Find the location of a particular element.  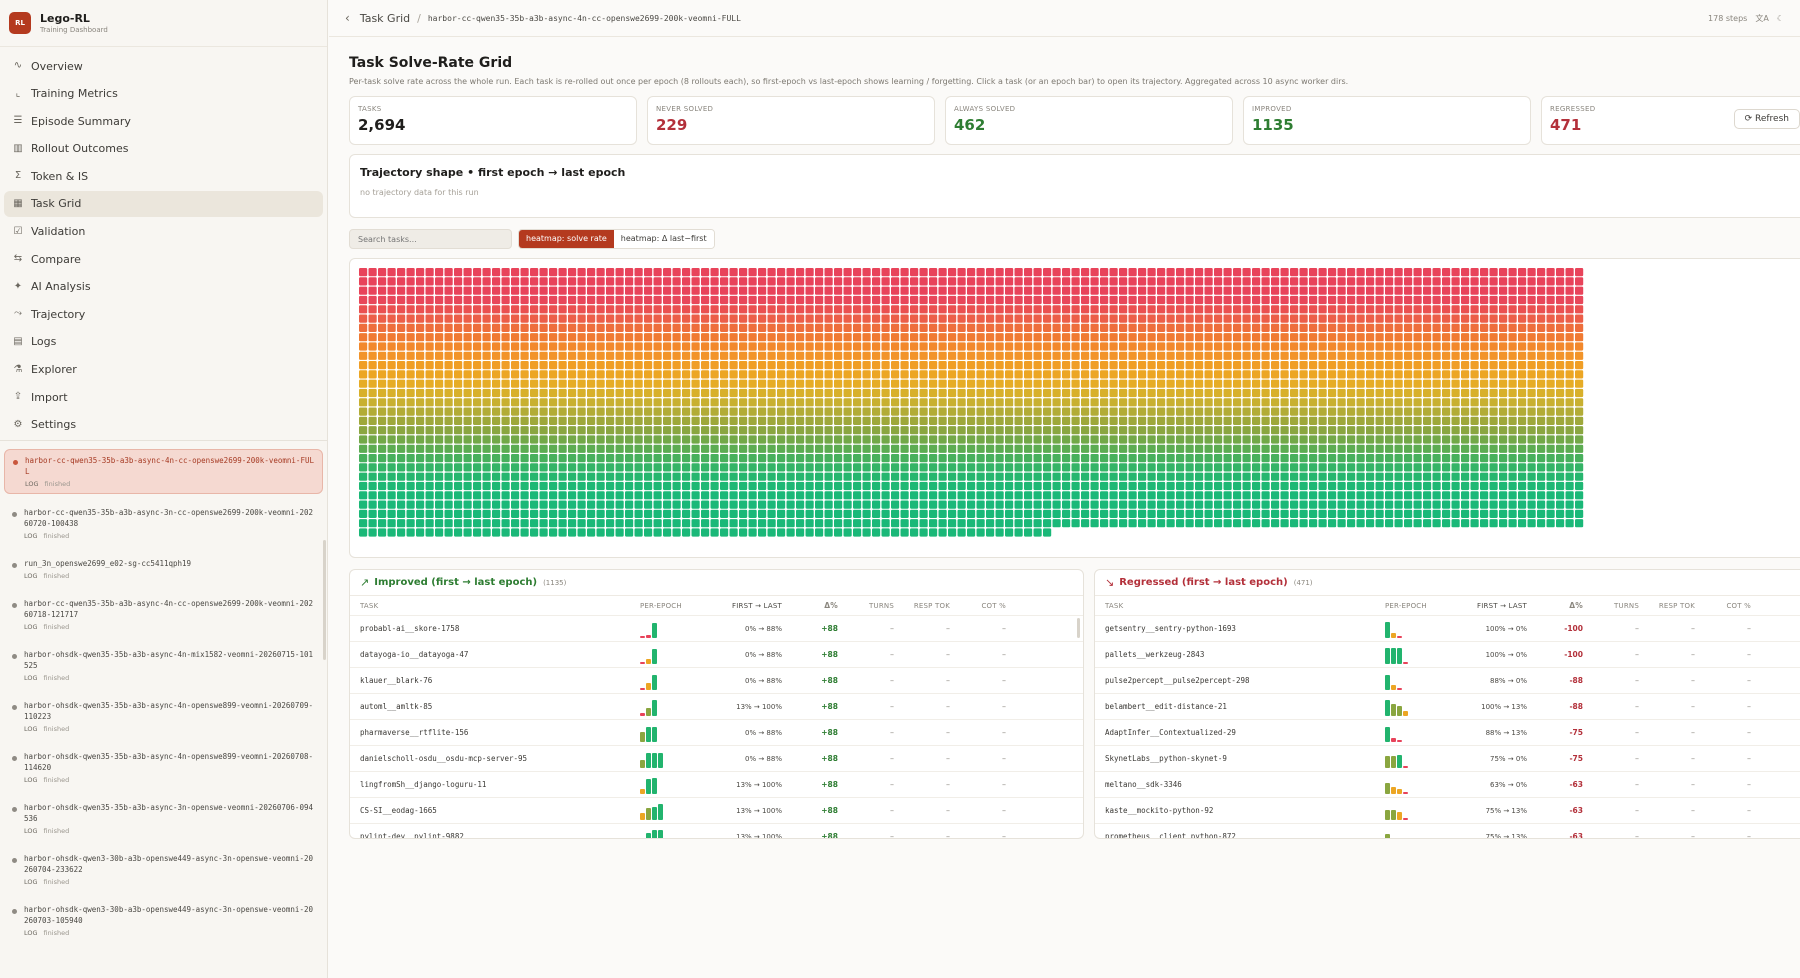

column-header: RESP TOK is located at coordinates (1667, 606).